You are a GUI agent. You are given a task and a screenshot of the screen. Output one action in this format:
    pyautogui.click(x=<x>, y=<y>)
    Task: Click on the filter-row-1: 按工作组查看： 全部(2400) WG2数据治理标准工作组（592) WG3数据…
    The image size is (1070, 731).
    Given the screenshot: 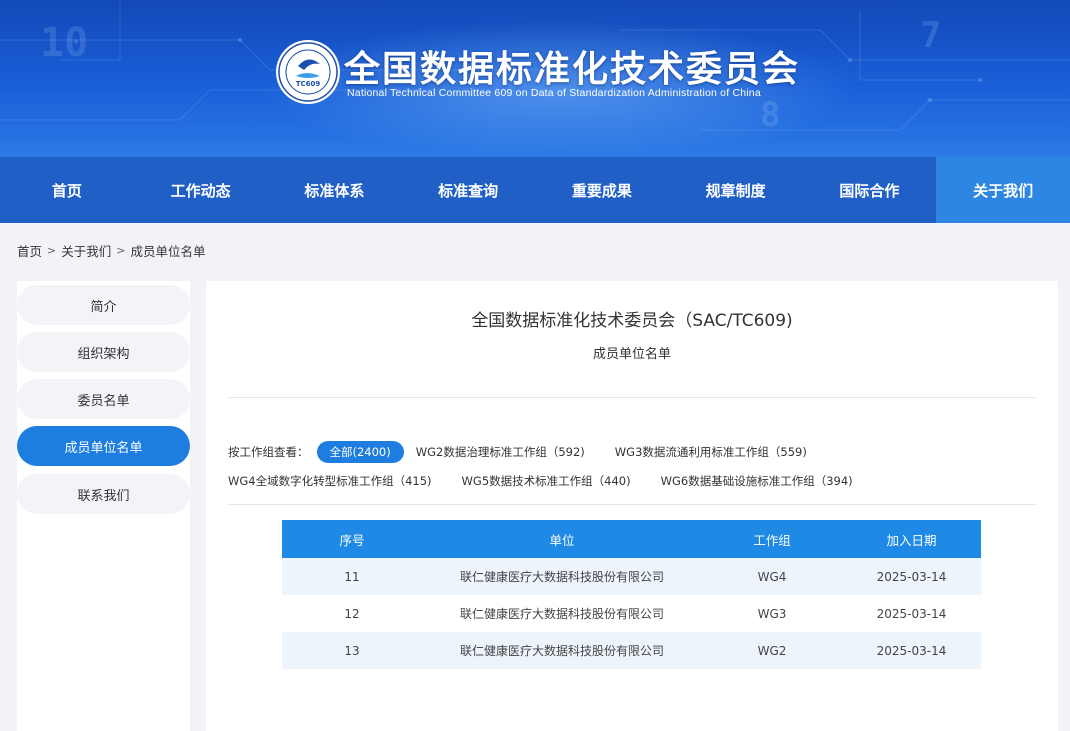 What is the action you would take?
    pyautogui.click(x=532, y=452)
    